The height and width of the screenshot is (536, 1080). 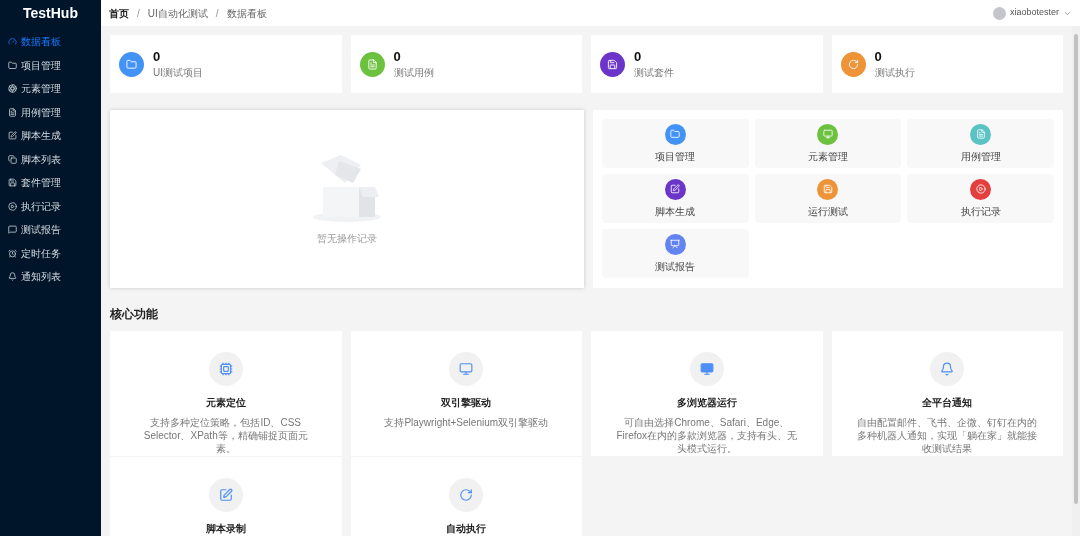 What do you see at coordinates (50, 65) in the screenshot?
I see `sidebar-item: 项目管理` at bounding box center [50, 65].